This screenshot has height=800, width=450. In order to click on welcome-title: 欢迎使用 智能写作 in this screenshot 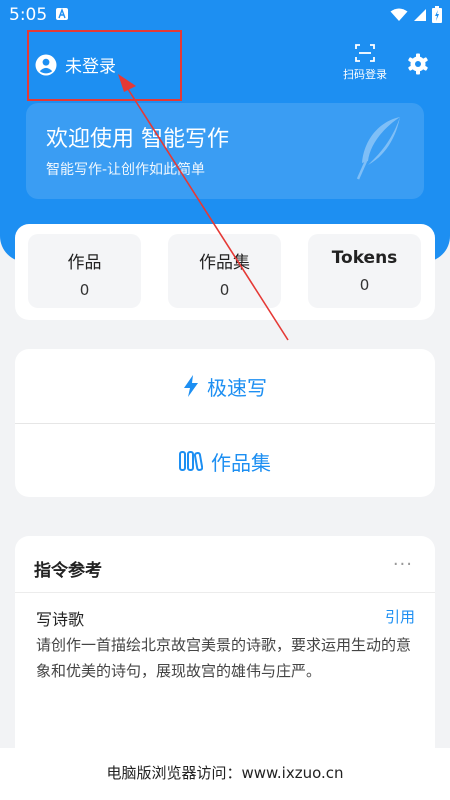, I will do `click(137, 139)`.